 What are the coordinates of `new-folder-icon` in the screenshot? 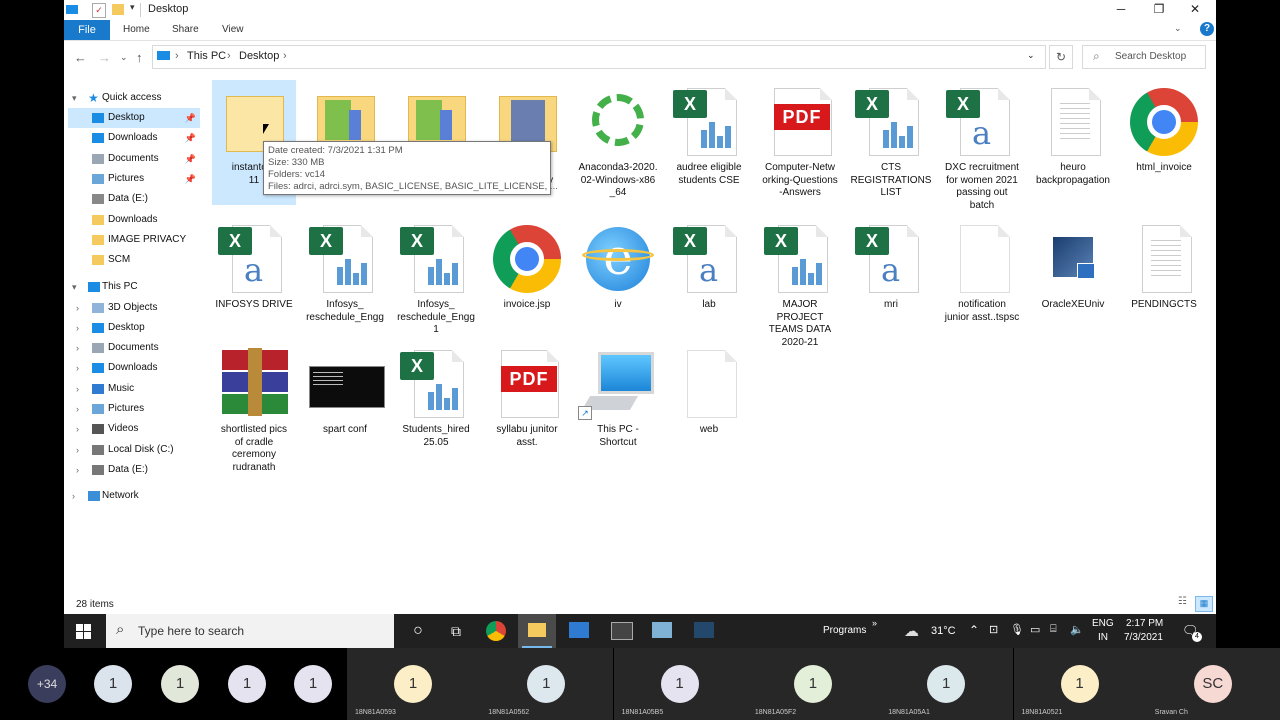 It's located at (118, 9).